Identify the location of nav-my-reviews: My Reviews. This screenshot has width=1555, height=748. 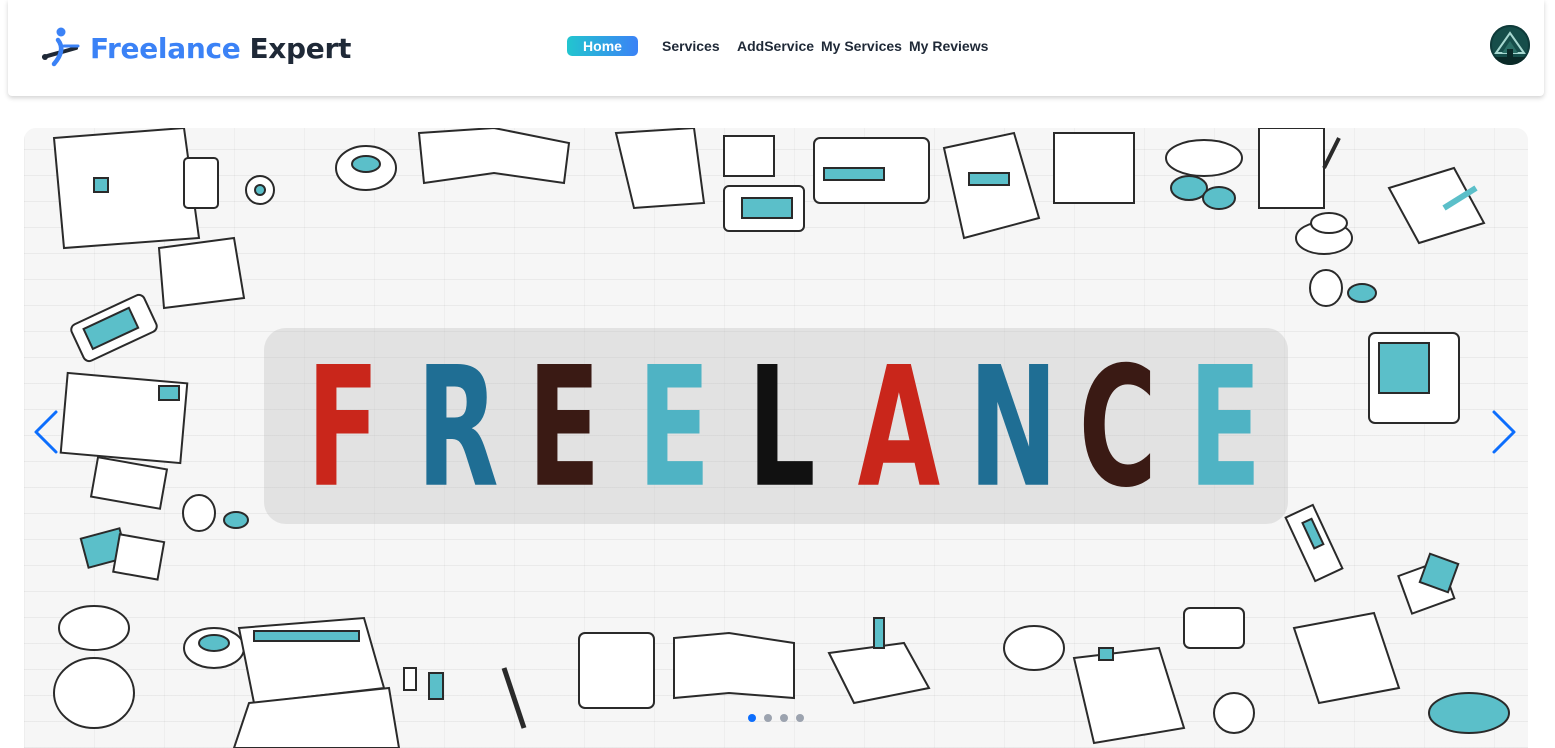
(948, 46).